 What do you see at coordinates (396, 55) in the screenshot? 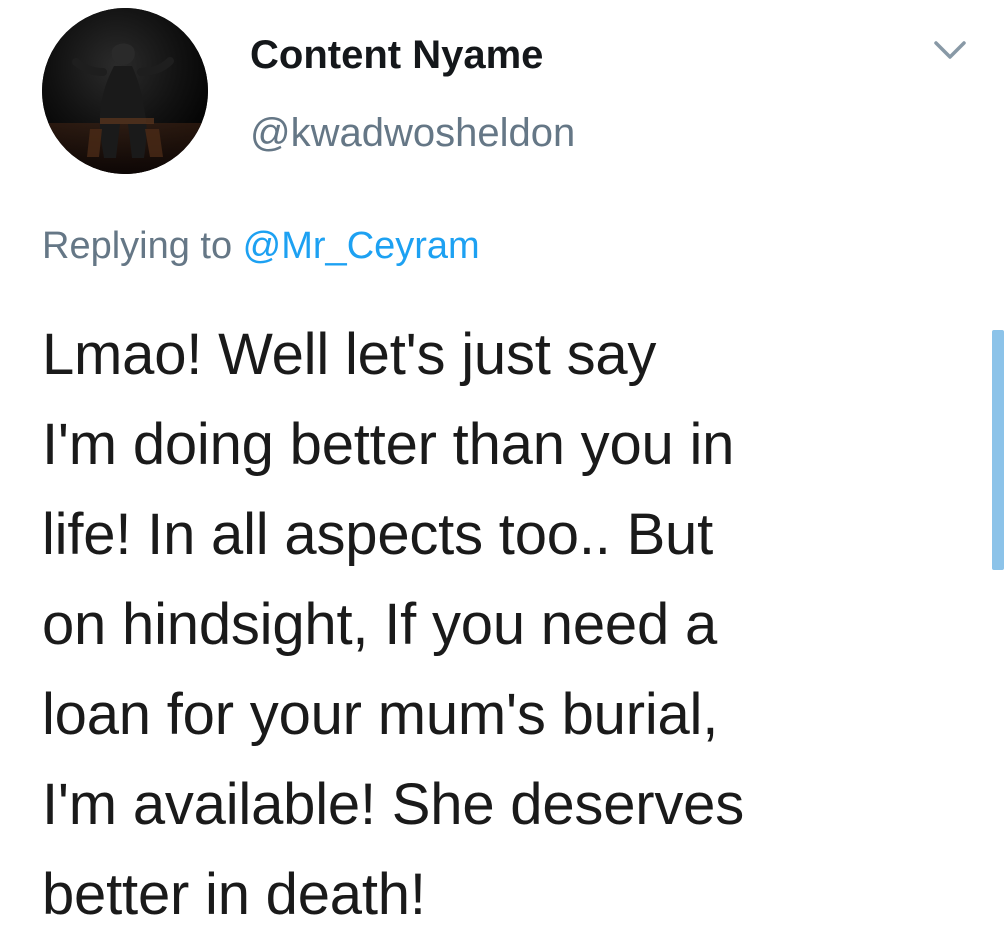
I see `author-display-name: Content Nyame` at bounding box center [396, 55].